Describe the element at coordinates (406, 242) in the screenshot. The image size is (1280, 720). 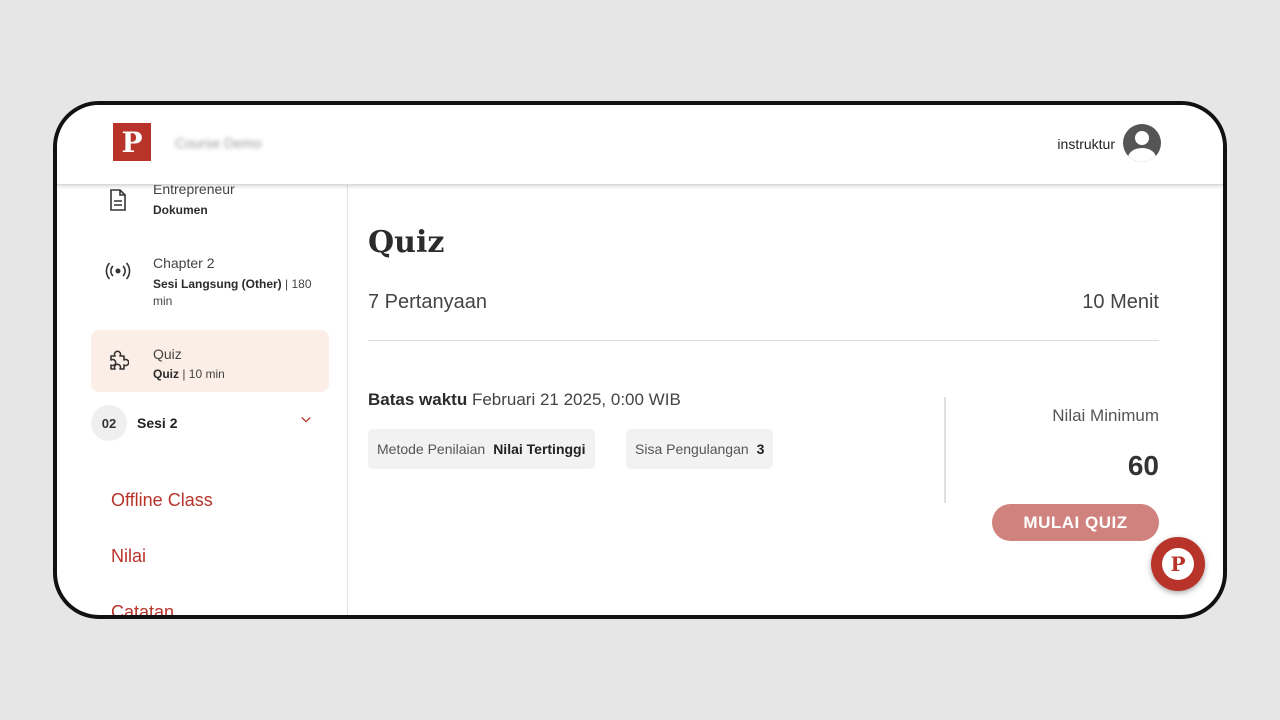
I see `page-title: Quiz` at that location.